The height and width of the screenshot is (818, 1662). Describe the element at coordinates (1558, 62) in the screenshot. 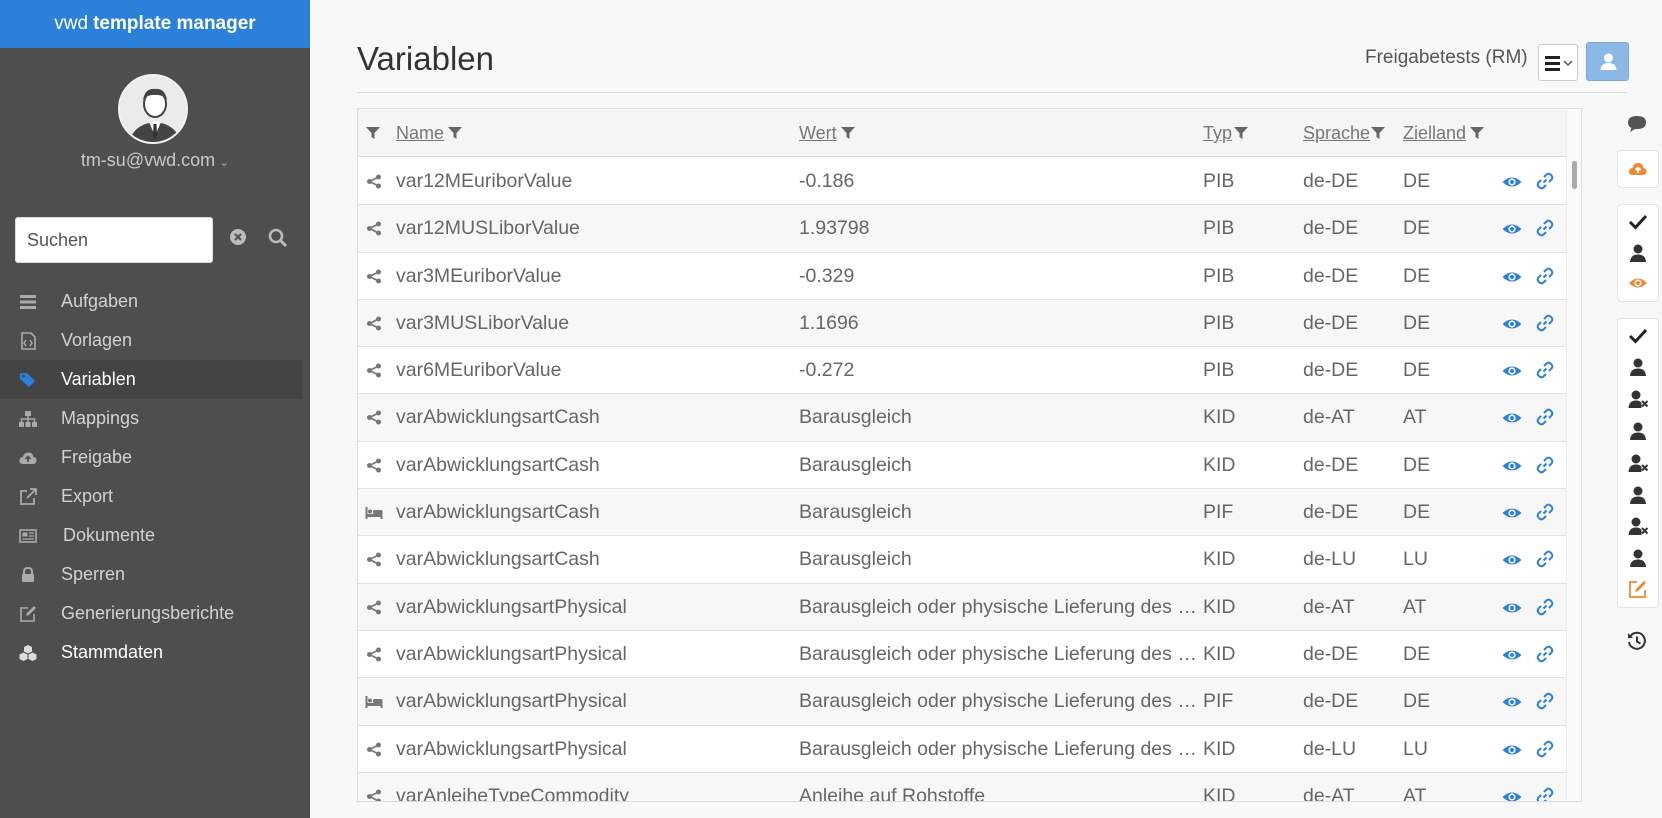

I see `environment-menu-button` at that location.